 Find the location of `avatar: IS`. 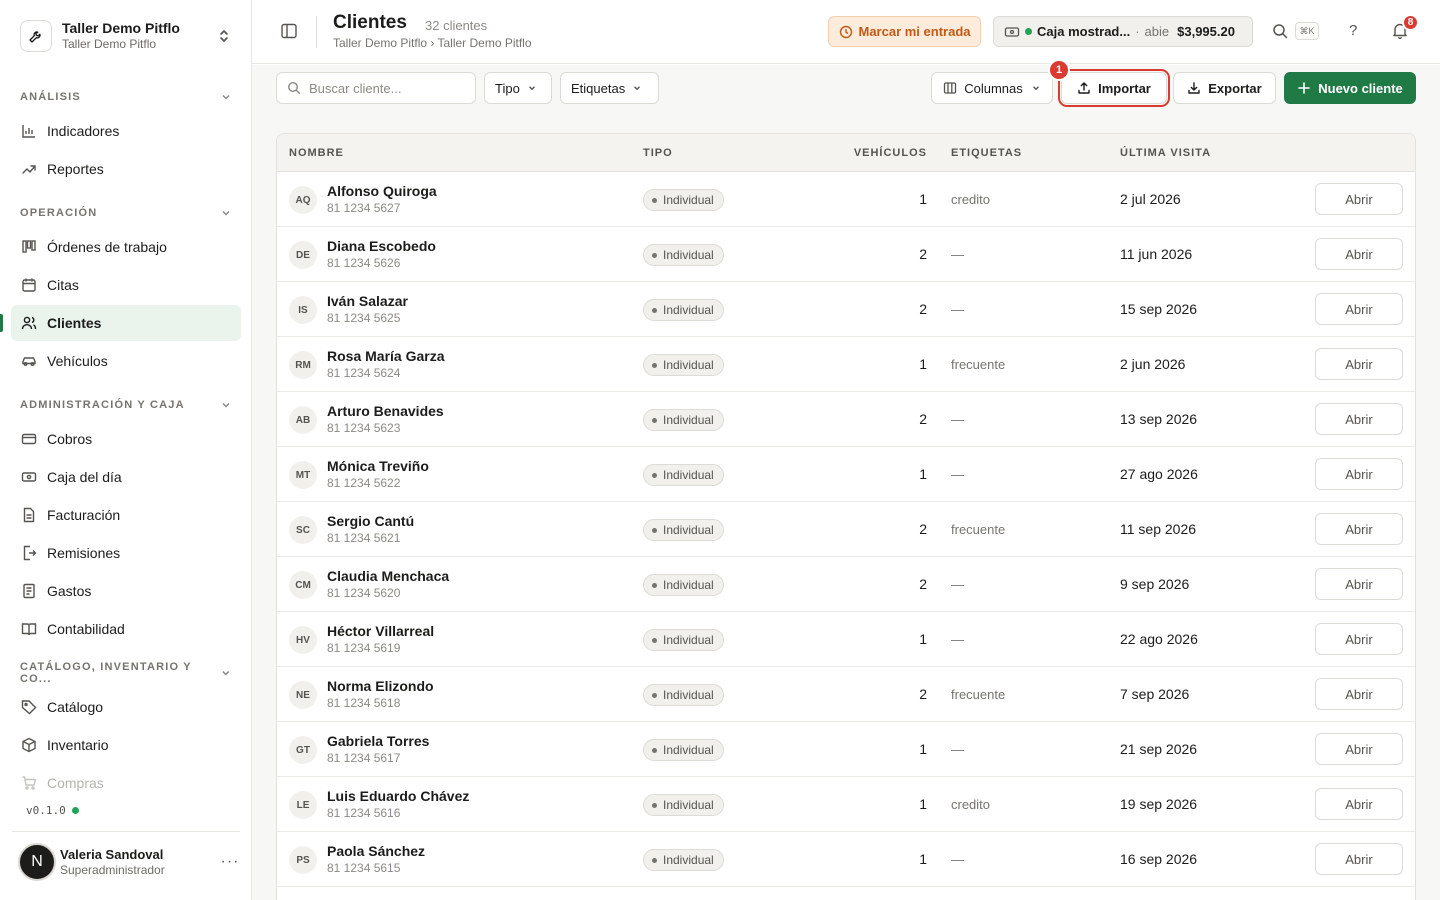

avatar: IS is located at coordinates (303, 310).